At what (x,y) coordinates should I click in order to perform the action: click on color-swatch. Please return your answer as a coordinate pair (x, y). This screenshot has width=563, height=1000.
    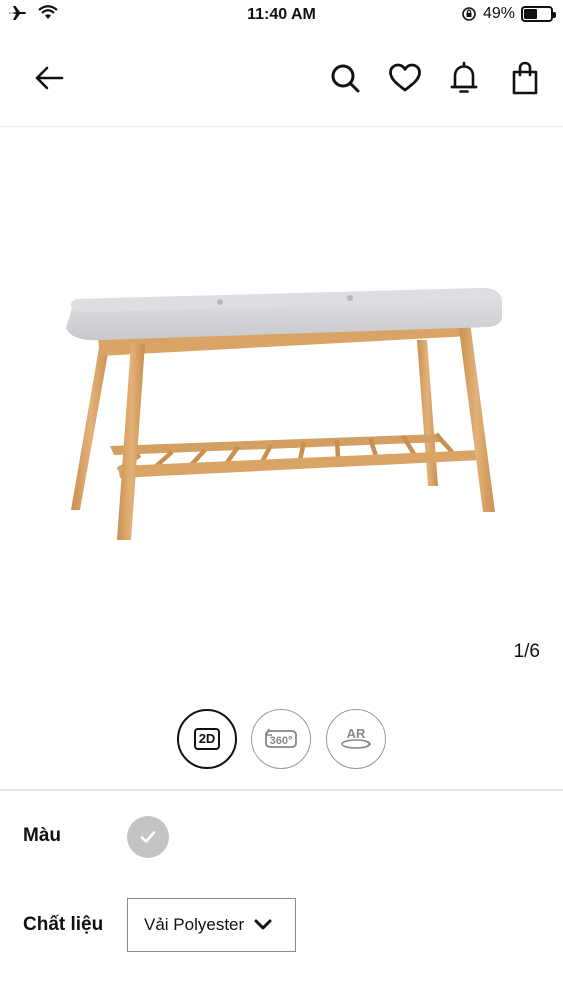
    Looking at the image, I should click on (148, 837).